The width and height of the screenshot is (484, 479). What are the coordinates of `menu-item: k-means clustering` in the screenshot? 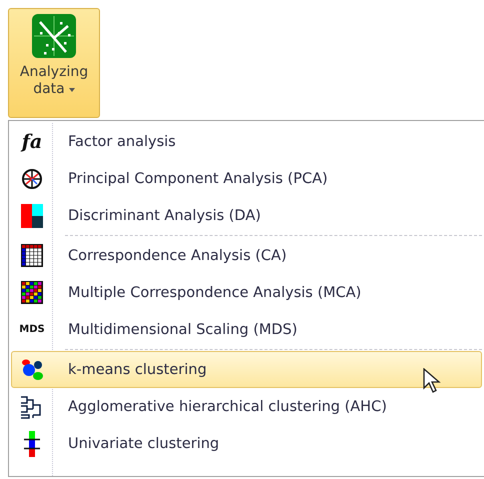 It's located at (246, 369).